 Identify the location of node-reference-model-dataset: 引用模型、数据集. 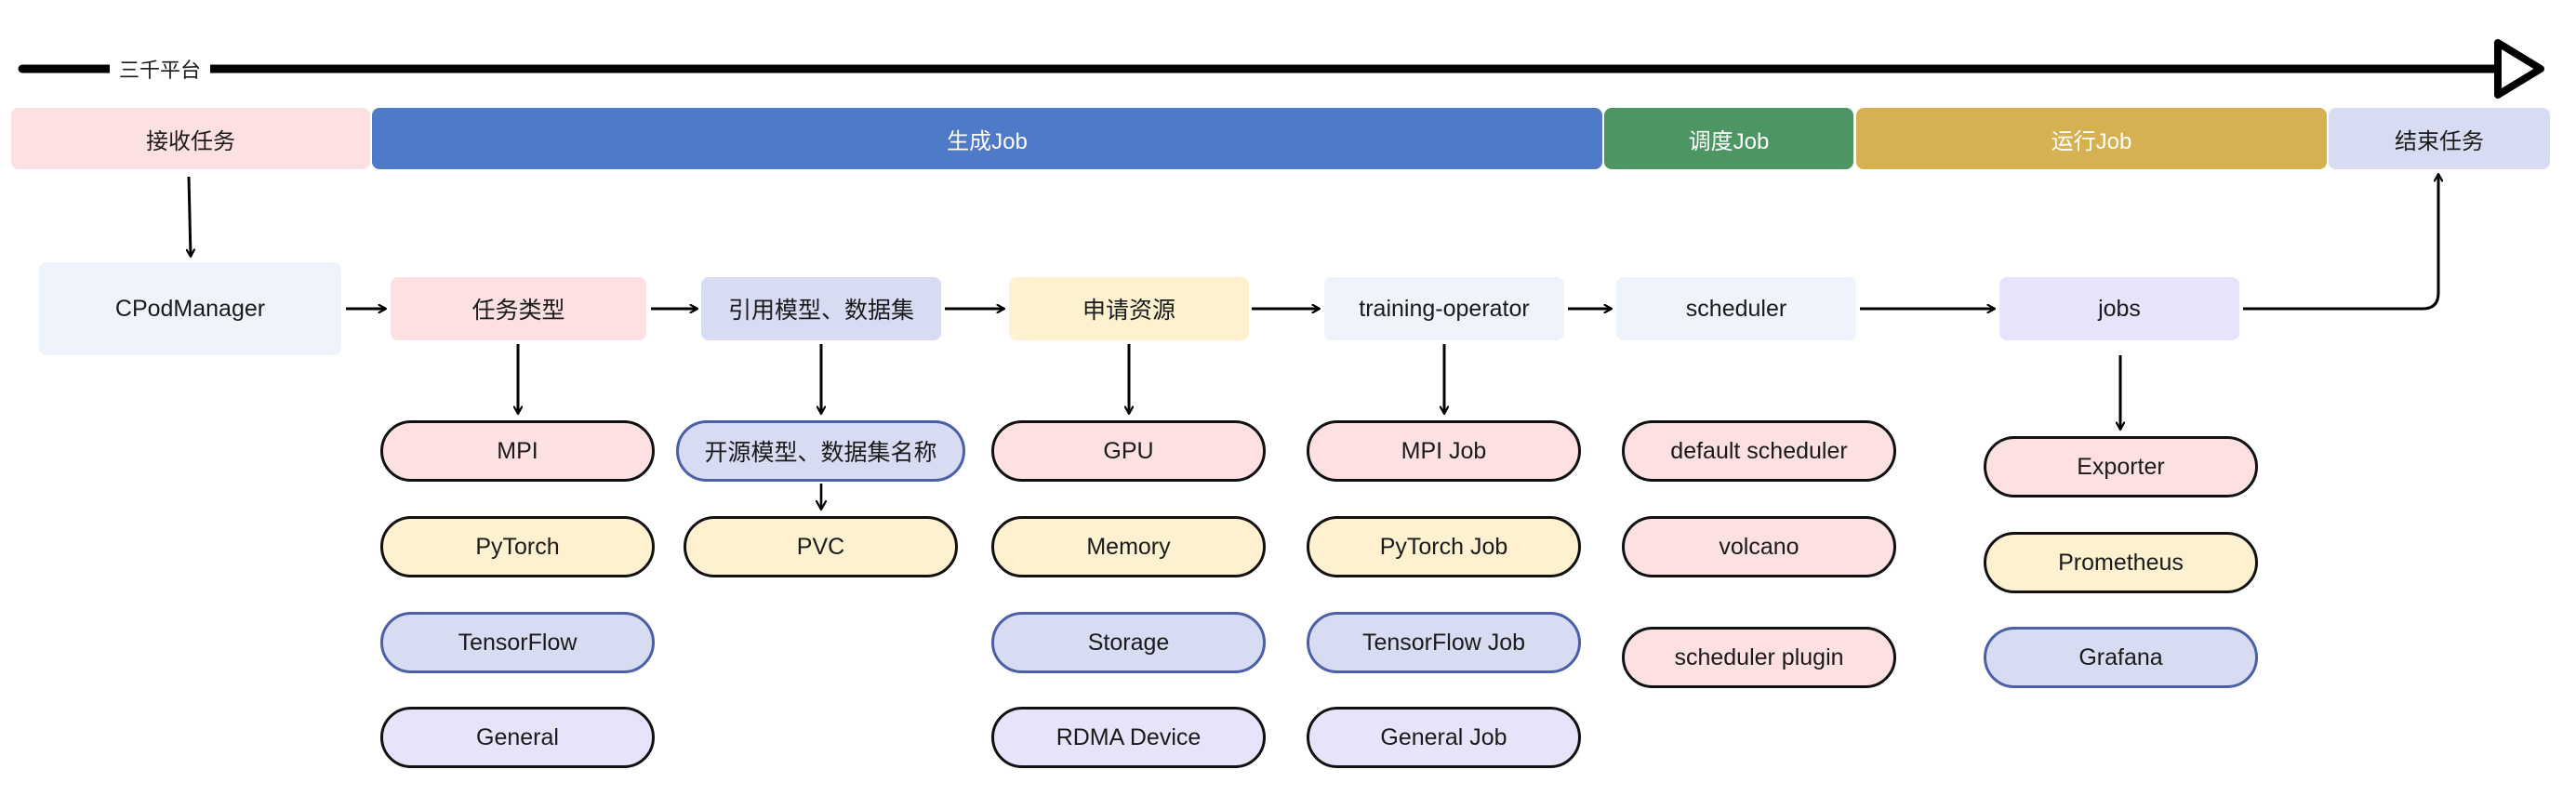
(821, 308).